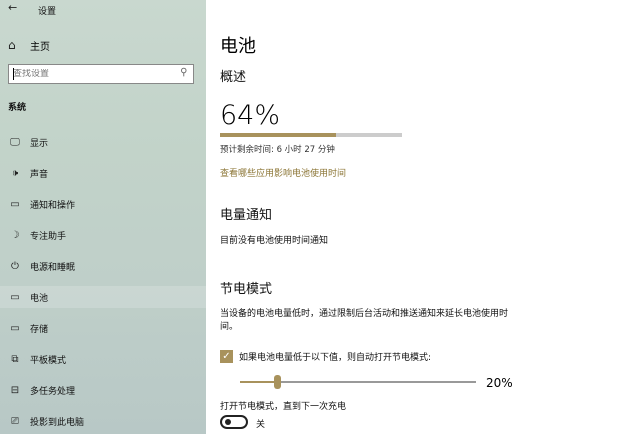 This screenshot has width=641, height=434. Describe the element at coordinates (39, 329) in the screenshot. I see `sidebar-item-label: 存储` at that location.